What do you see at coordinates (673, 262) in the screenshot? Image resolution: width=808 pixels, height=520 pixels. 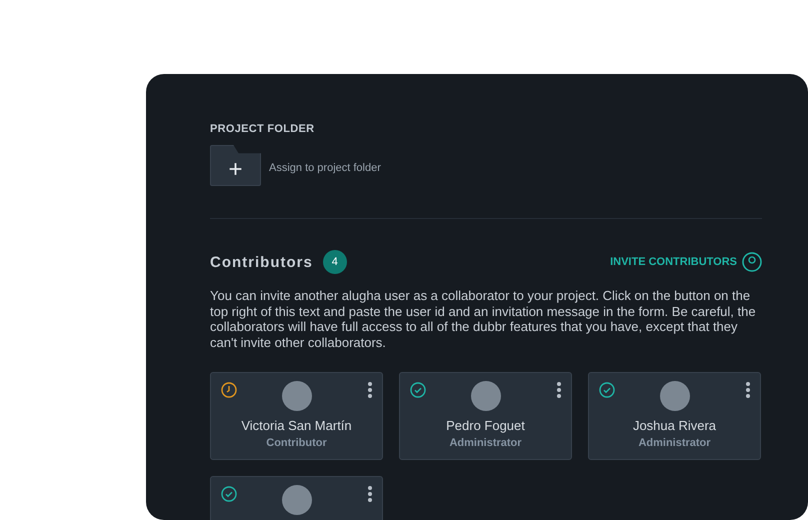 I see `invite-contributors-link: INVITE CONTRIBUTORS` at bounding box center [673, 262].